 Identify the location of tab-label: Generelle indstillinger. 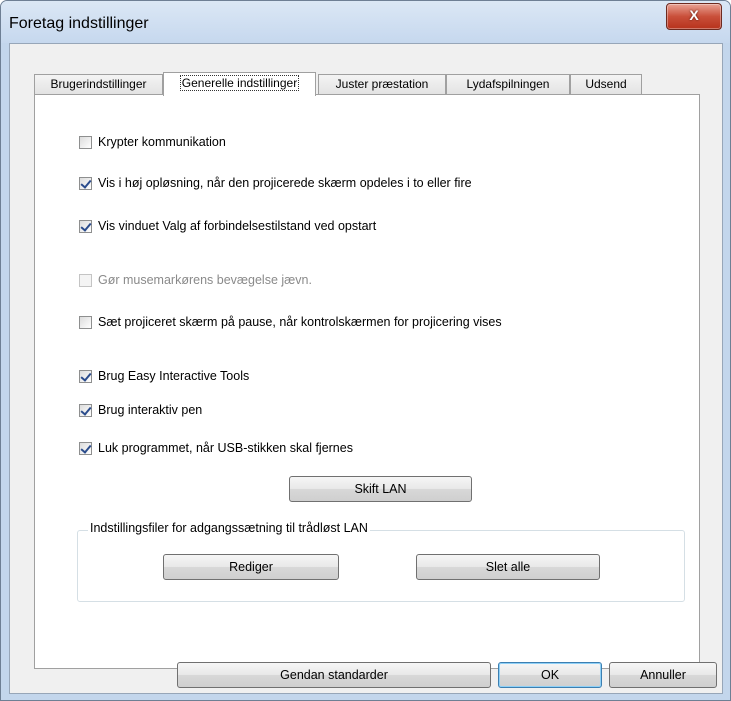
(239, 83).